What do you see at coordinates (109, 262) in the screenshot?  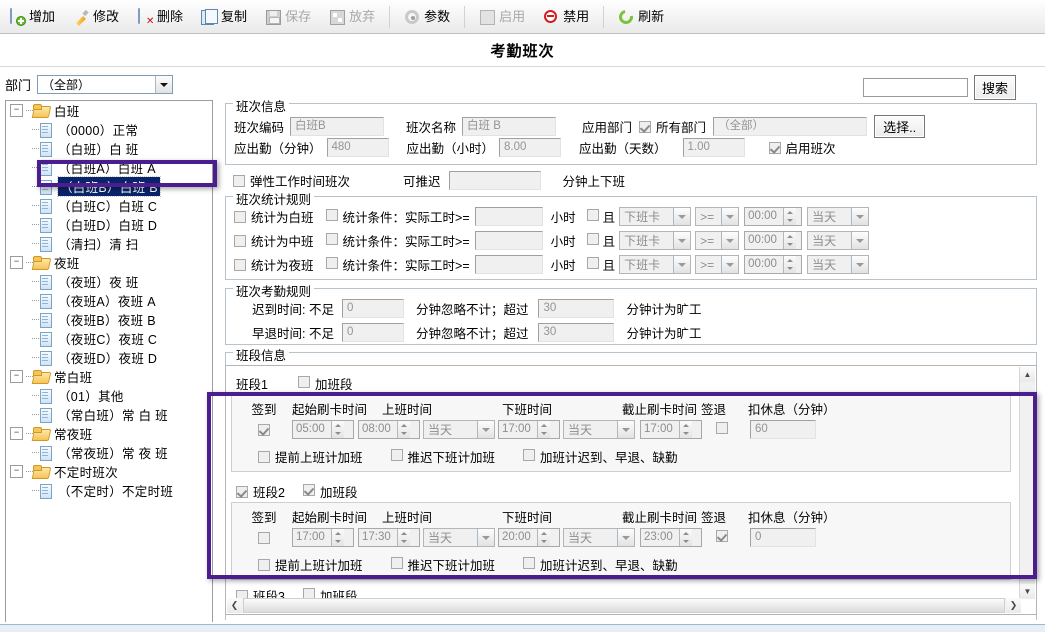 I see `tree-folder: − 夜班` at bounding box center [109, 262].